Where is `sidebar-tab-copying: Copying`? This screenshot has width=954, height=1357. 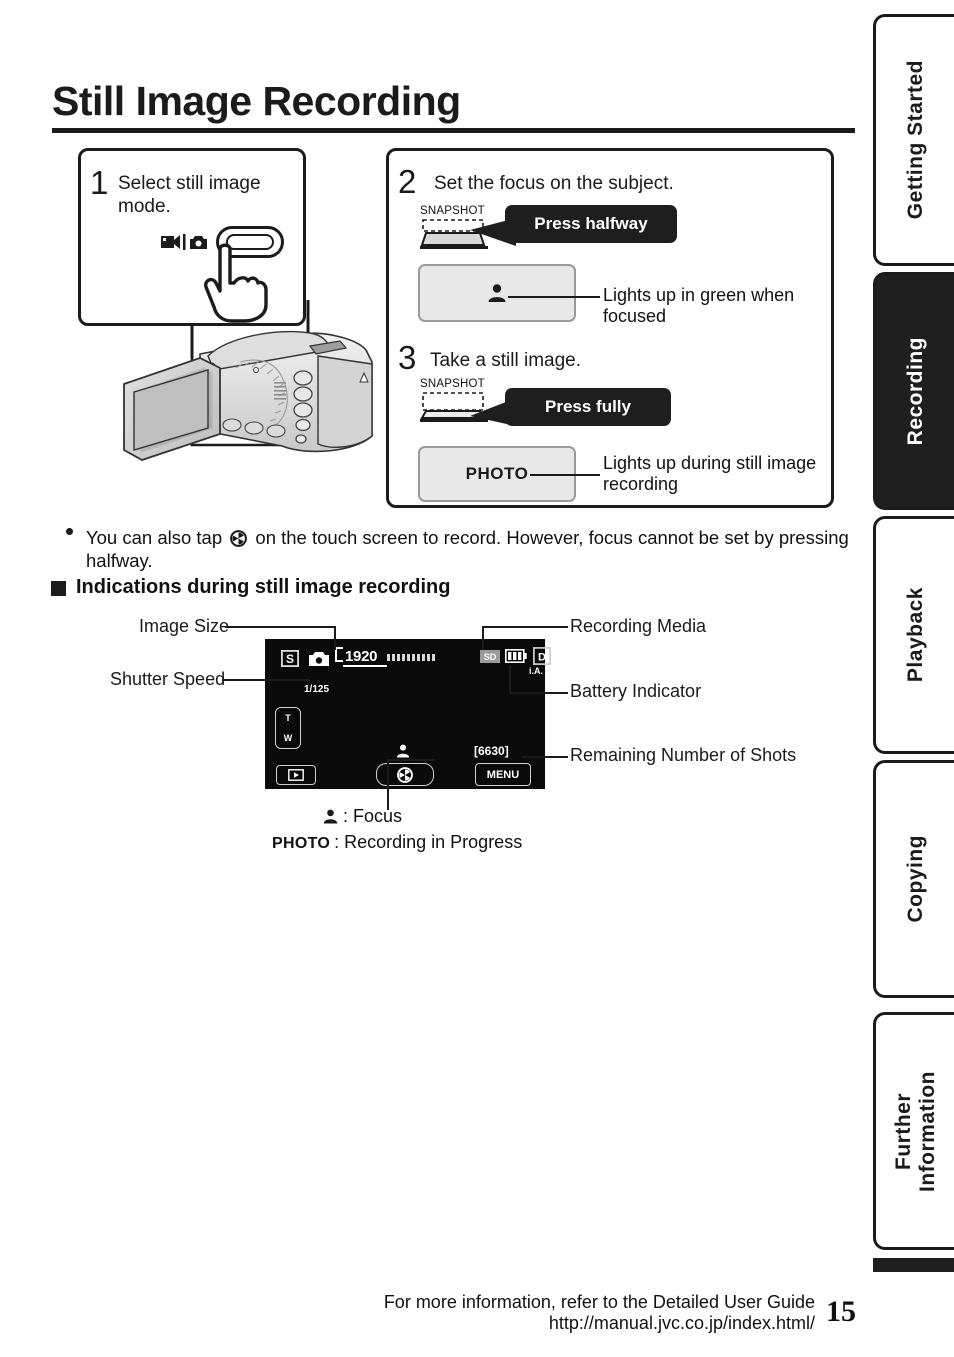 sidebar-tab-copying: Copying is located at coordinates (913, 879).